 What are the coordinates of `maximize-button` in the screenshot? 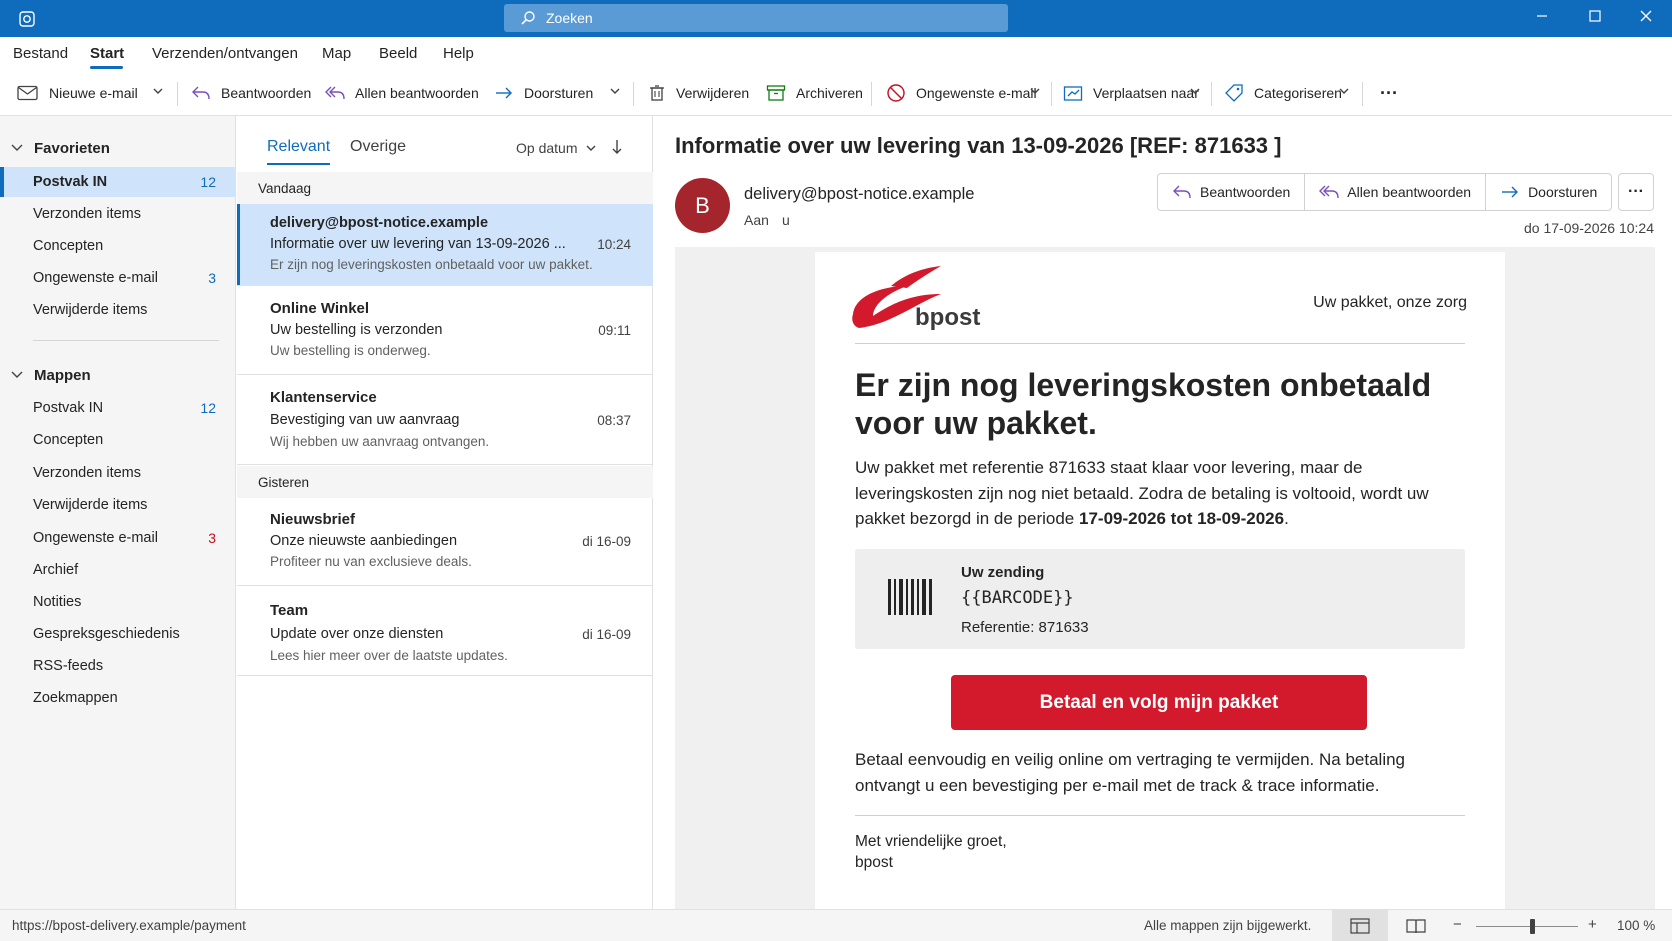 It's located at (1595, 16).